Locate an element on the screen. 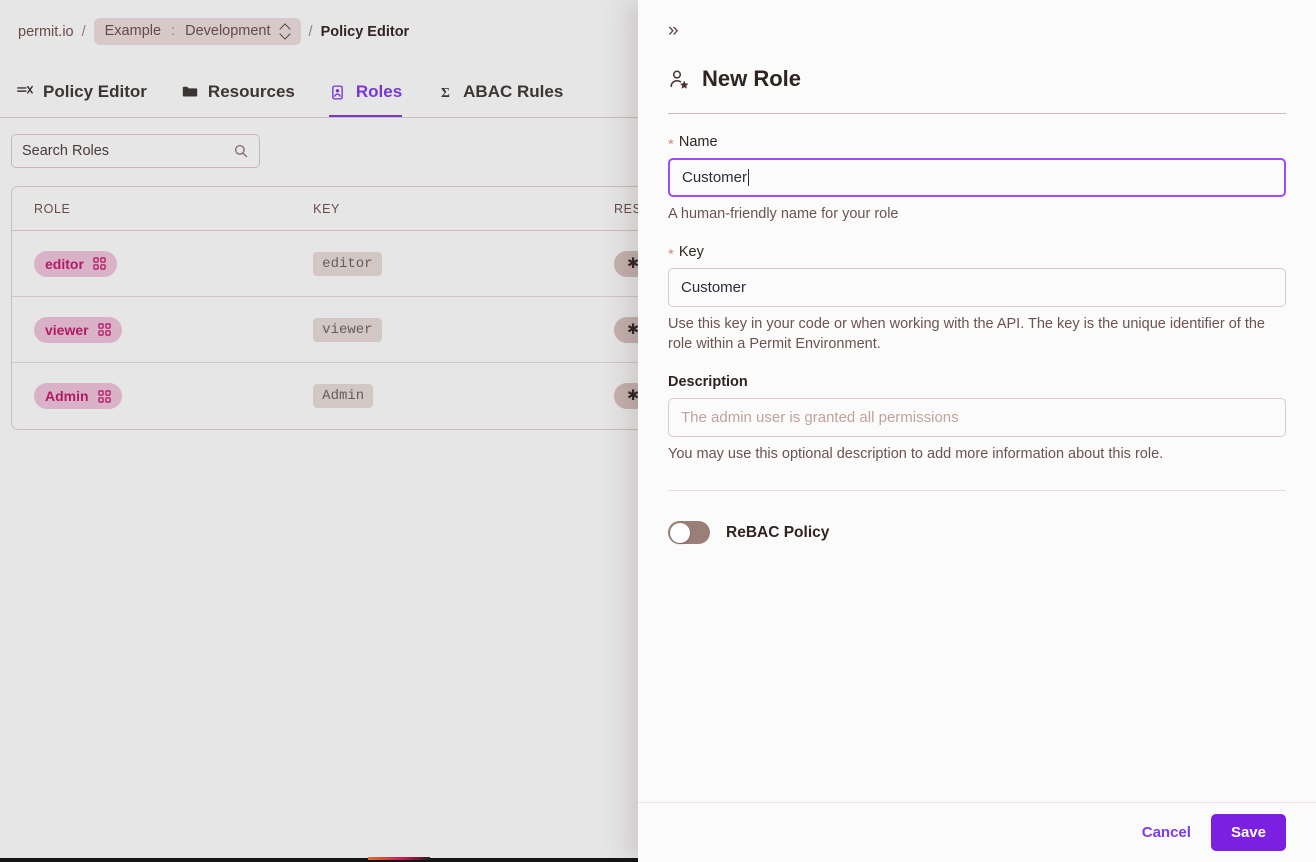 This screenshot has width=1316, height=862. cell-key: viewer is located at coordinates (463, 329).